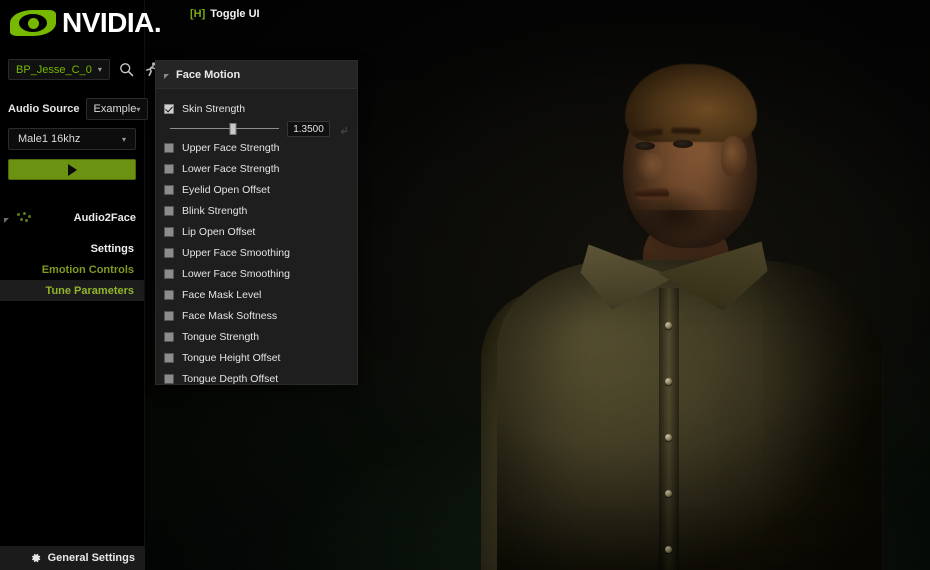 This screenshot has width=930, height=570. What do you see at coordinates (649, 167) in the screenshot?
I see `character-nose` at bounding box center [649, 167].